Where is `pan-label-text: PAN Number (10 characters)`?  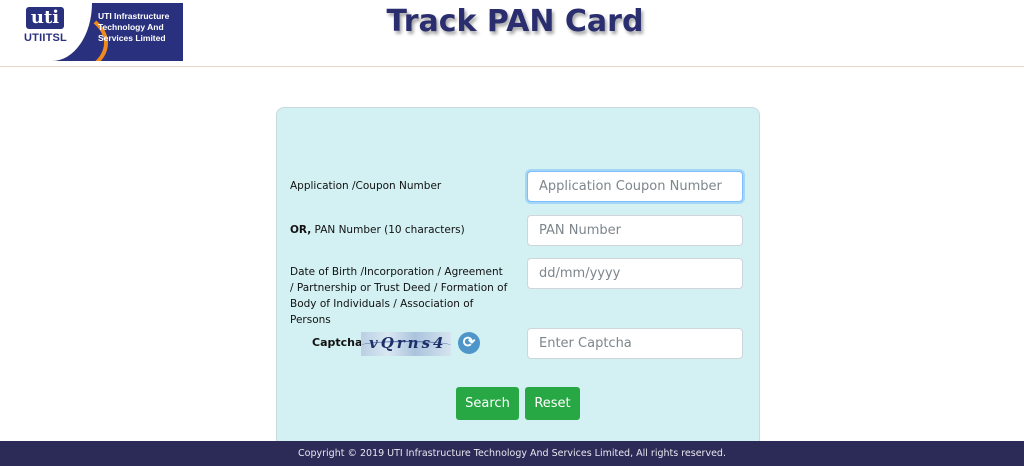
pan-label-text: PAN Number (10 characters) is located at coordinates (388, 230).